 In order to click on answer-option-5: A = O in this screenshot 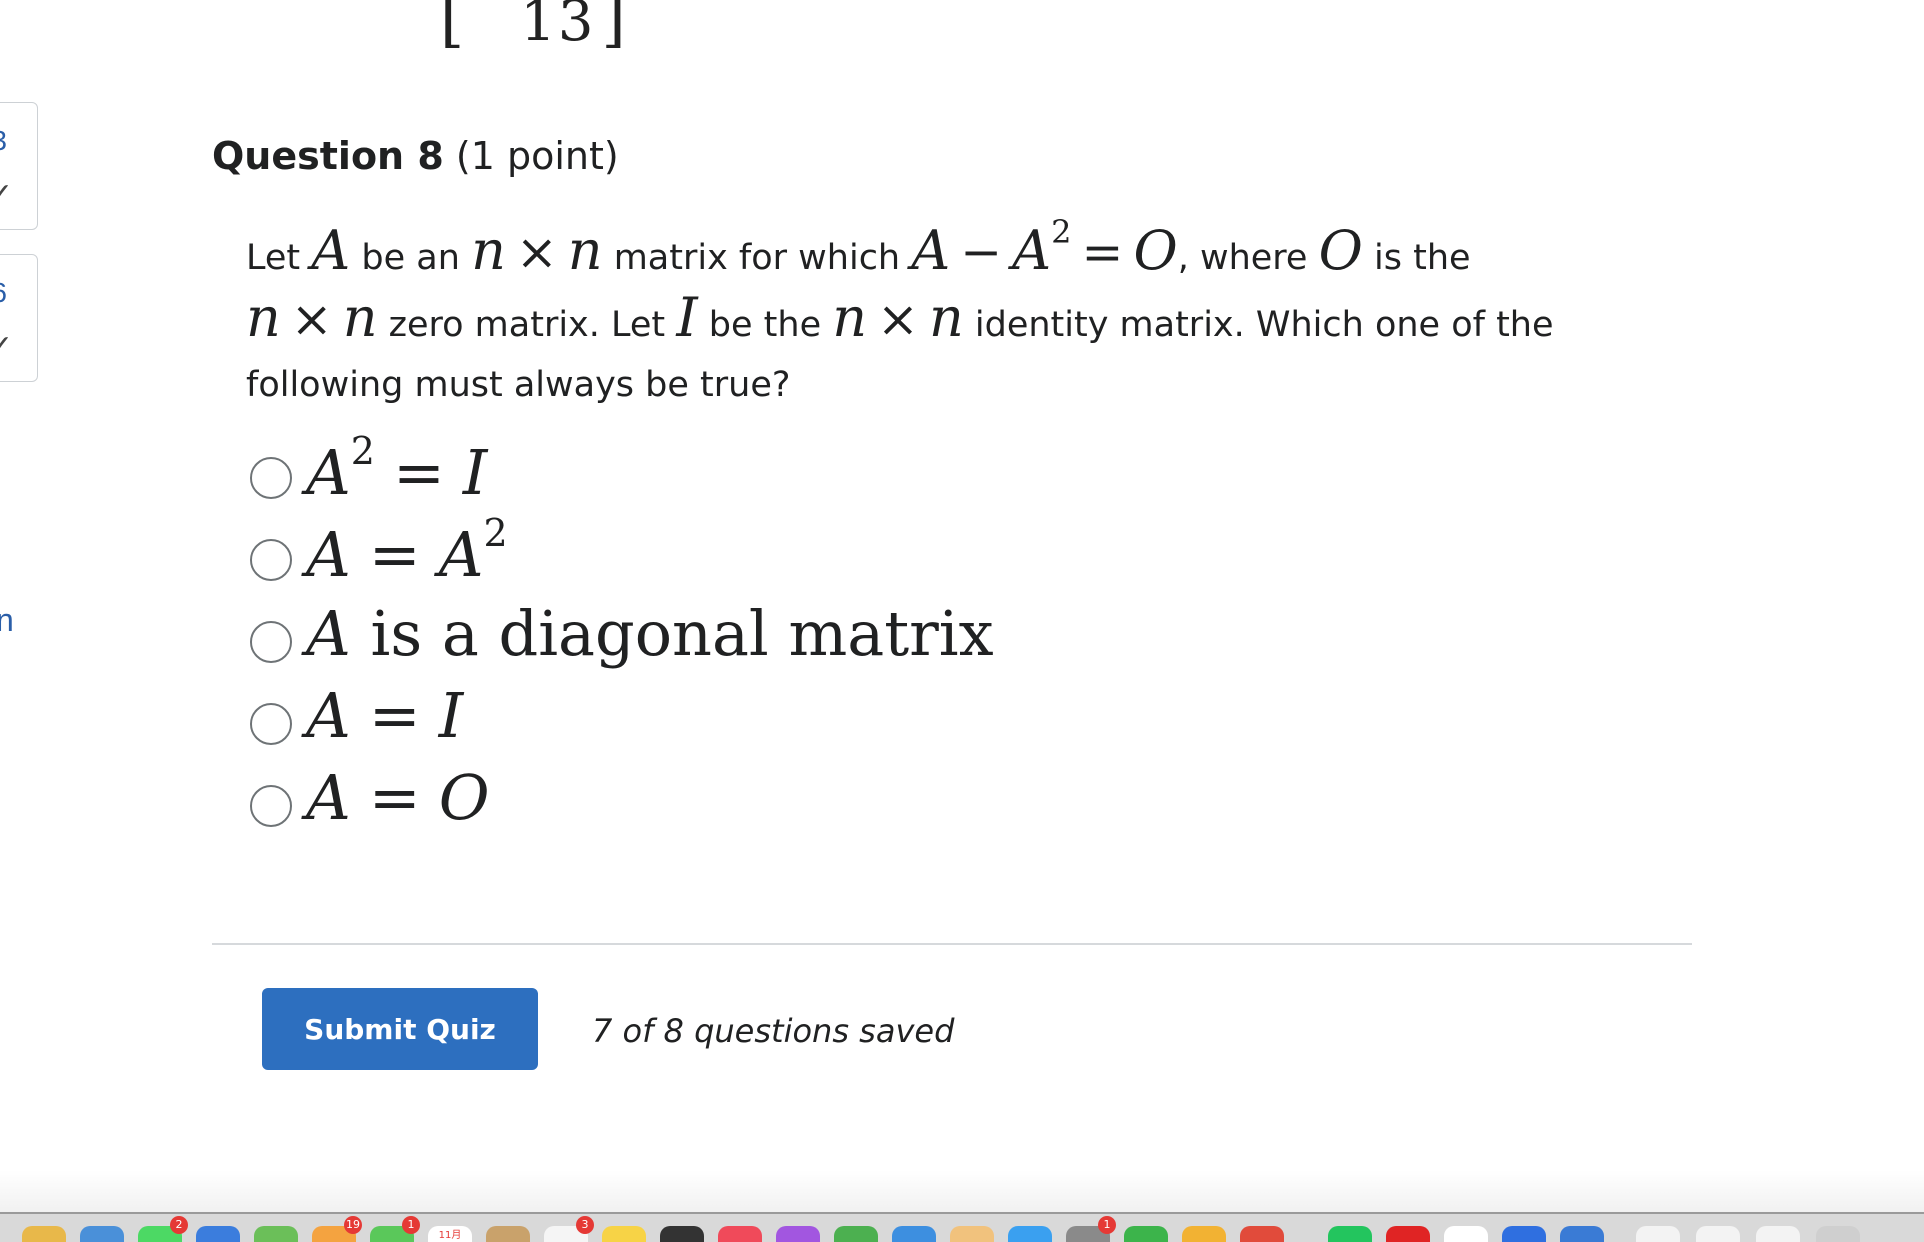, I will do `click(622, 797)`.